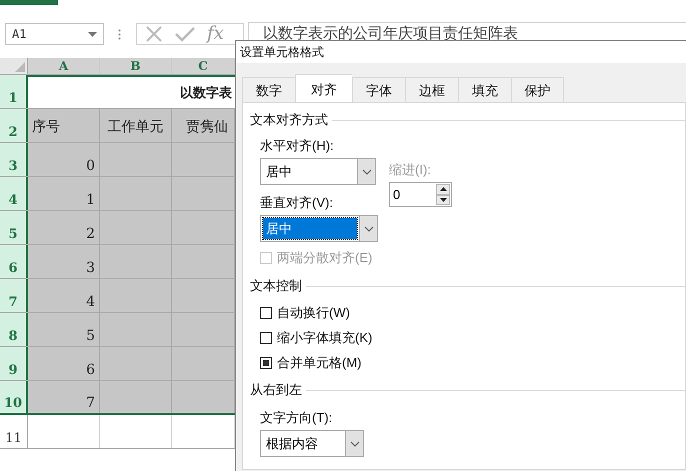  I want to click on row-header: 2, so click(14, 125).